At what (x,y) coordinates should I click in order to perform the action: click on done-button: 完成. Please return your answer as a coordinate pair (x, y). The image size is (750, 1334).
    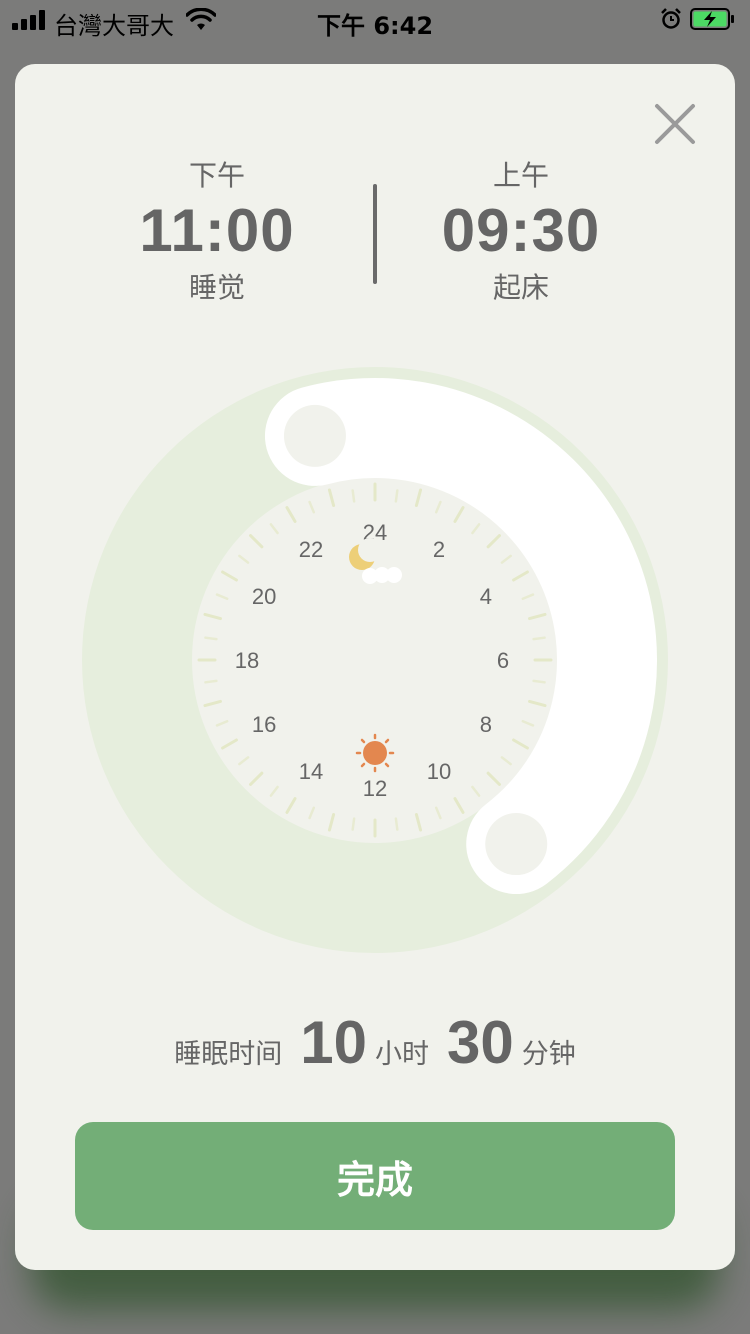
    Looking at the image, I should click on (375, 1176).